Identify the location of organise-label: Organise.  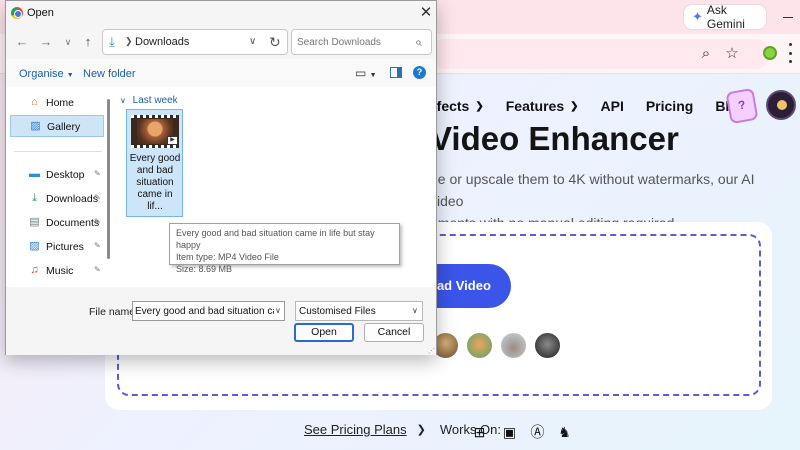
(41, 74).